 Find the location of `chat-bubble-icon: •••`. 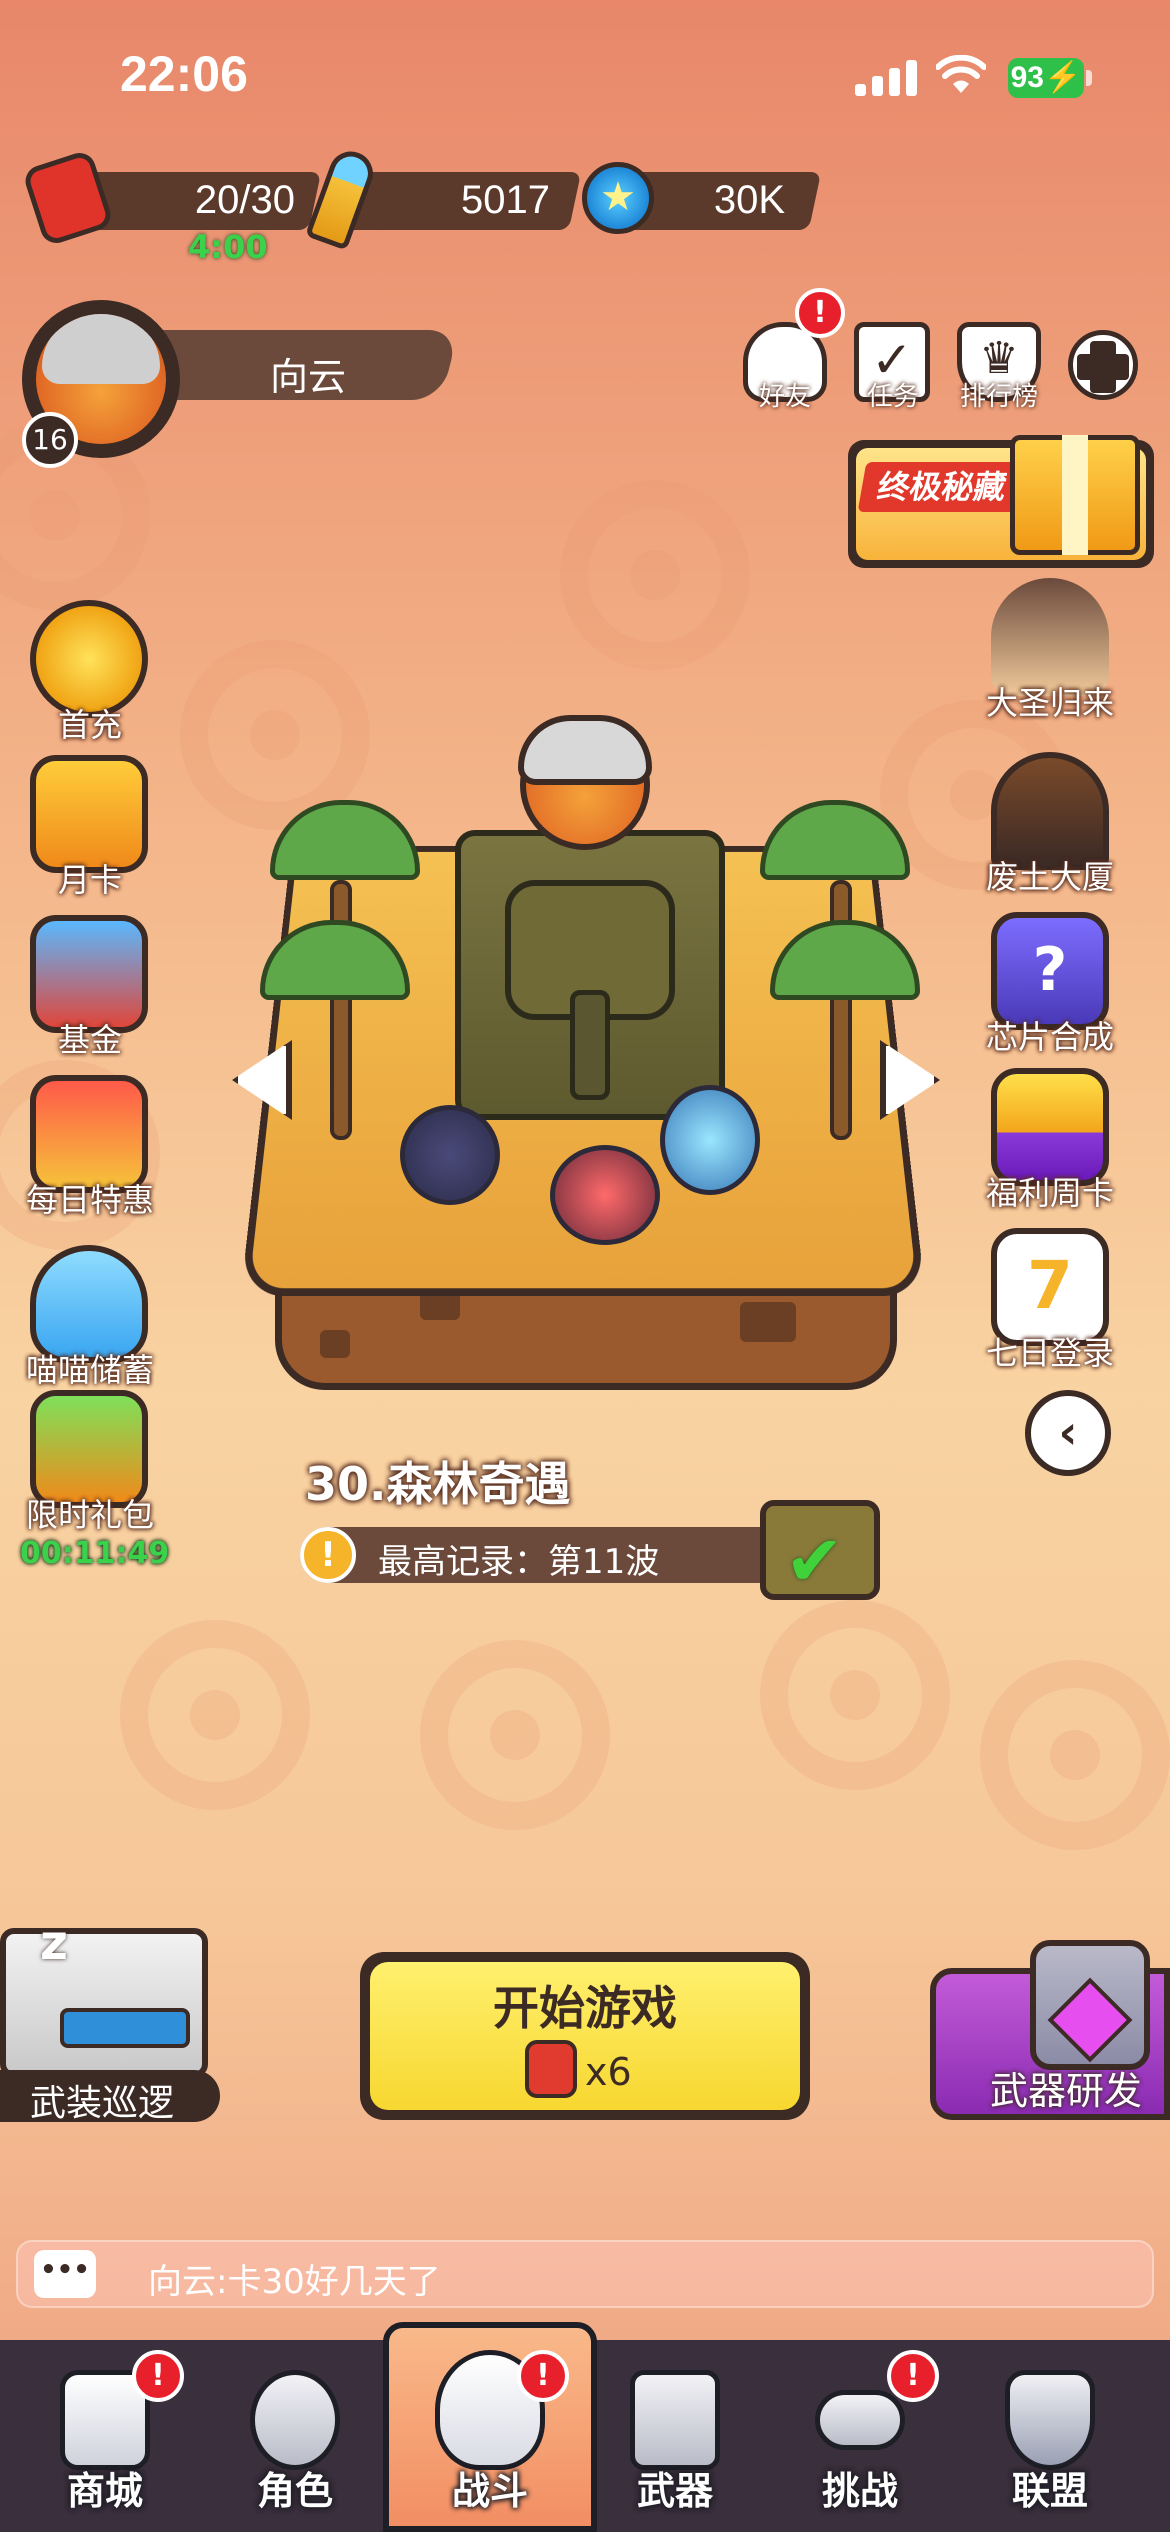

chat-bubble-icon: ••• is located at coordinates (65, 2274).